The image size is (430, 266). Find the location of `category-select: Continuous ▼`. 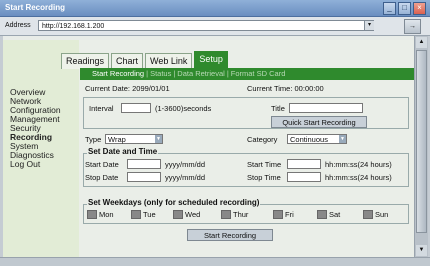

category-select: Continuous ▼ is located at coordinates (317, 139).